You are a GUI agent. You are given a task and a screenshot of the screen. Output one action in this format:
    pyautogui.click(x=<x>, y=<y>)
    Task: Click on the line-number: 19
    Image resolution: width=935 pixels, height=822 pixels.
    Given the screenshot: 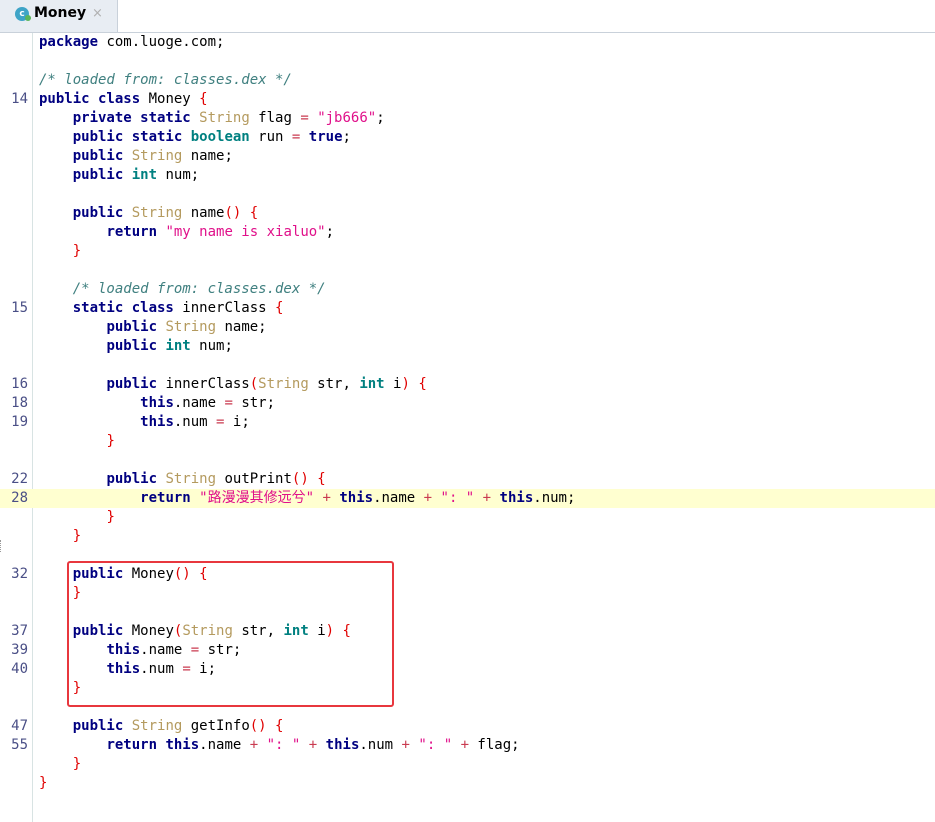 What is the action you would take?
    pyautogui.click(x=19, y=422)
    